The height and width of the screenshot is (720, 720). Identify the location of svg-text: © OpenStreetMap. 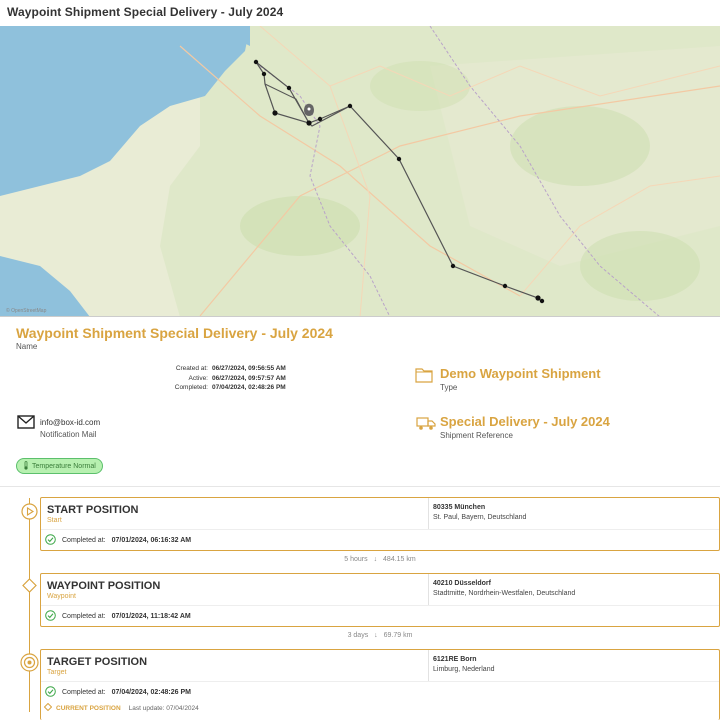
(26, 310).